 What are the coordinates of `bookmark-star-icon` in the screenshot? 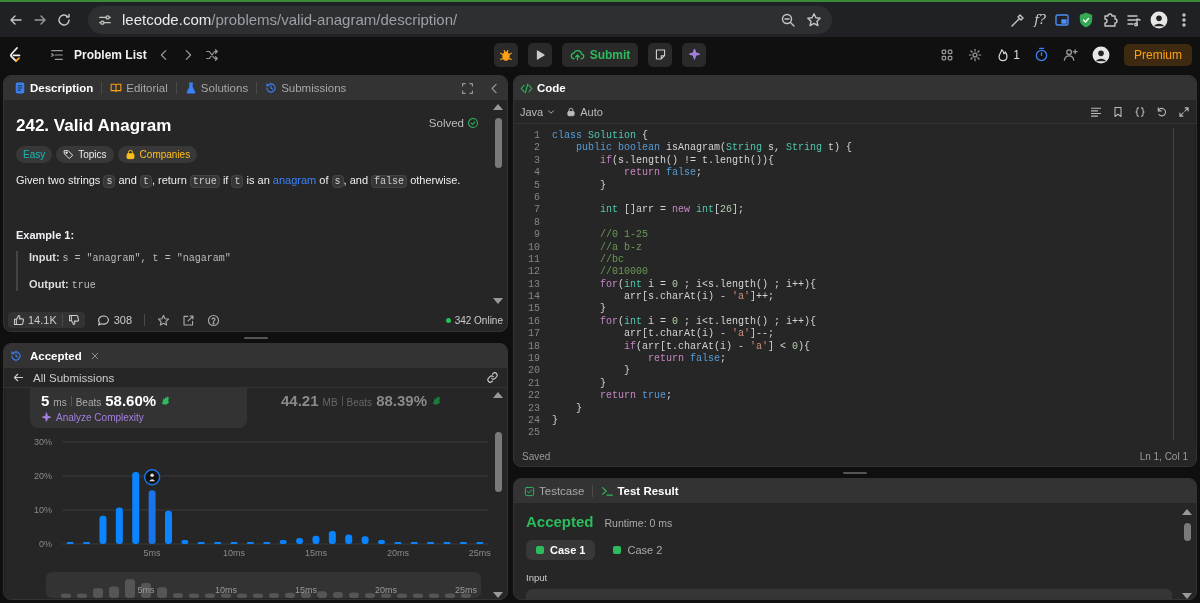 It's located at (814, 19).